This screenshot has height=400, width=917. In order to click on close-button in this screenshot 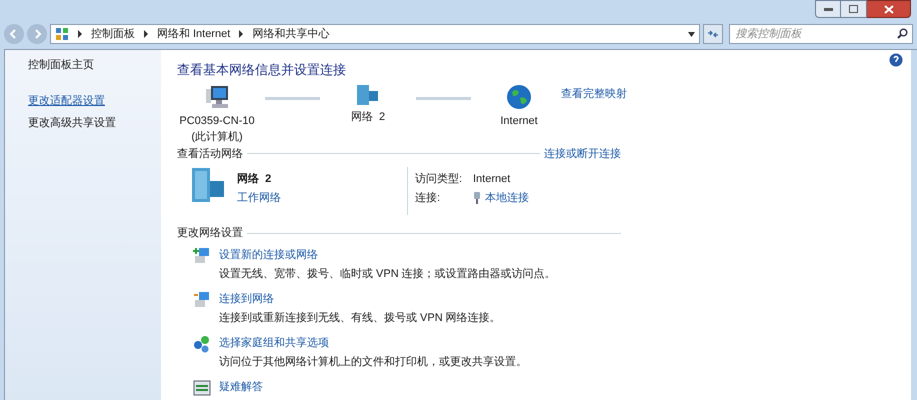, I will do `click(889, 9)`.